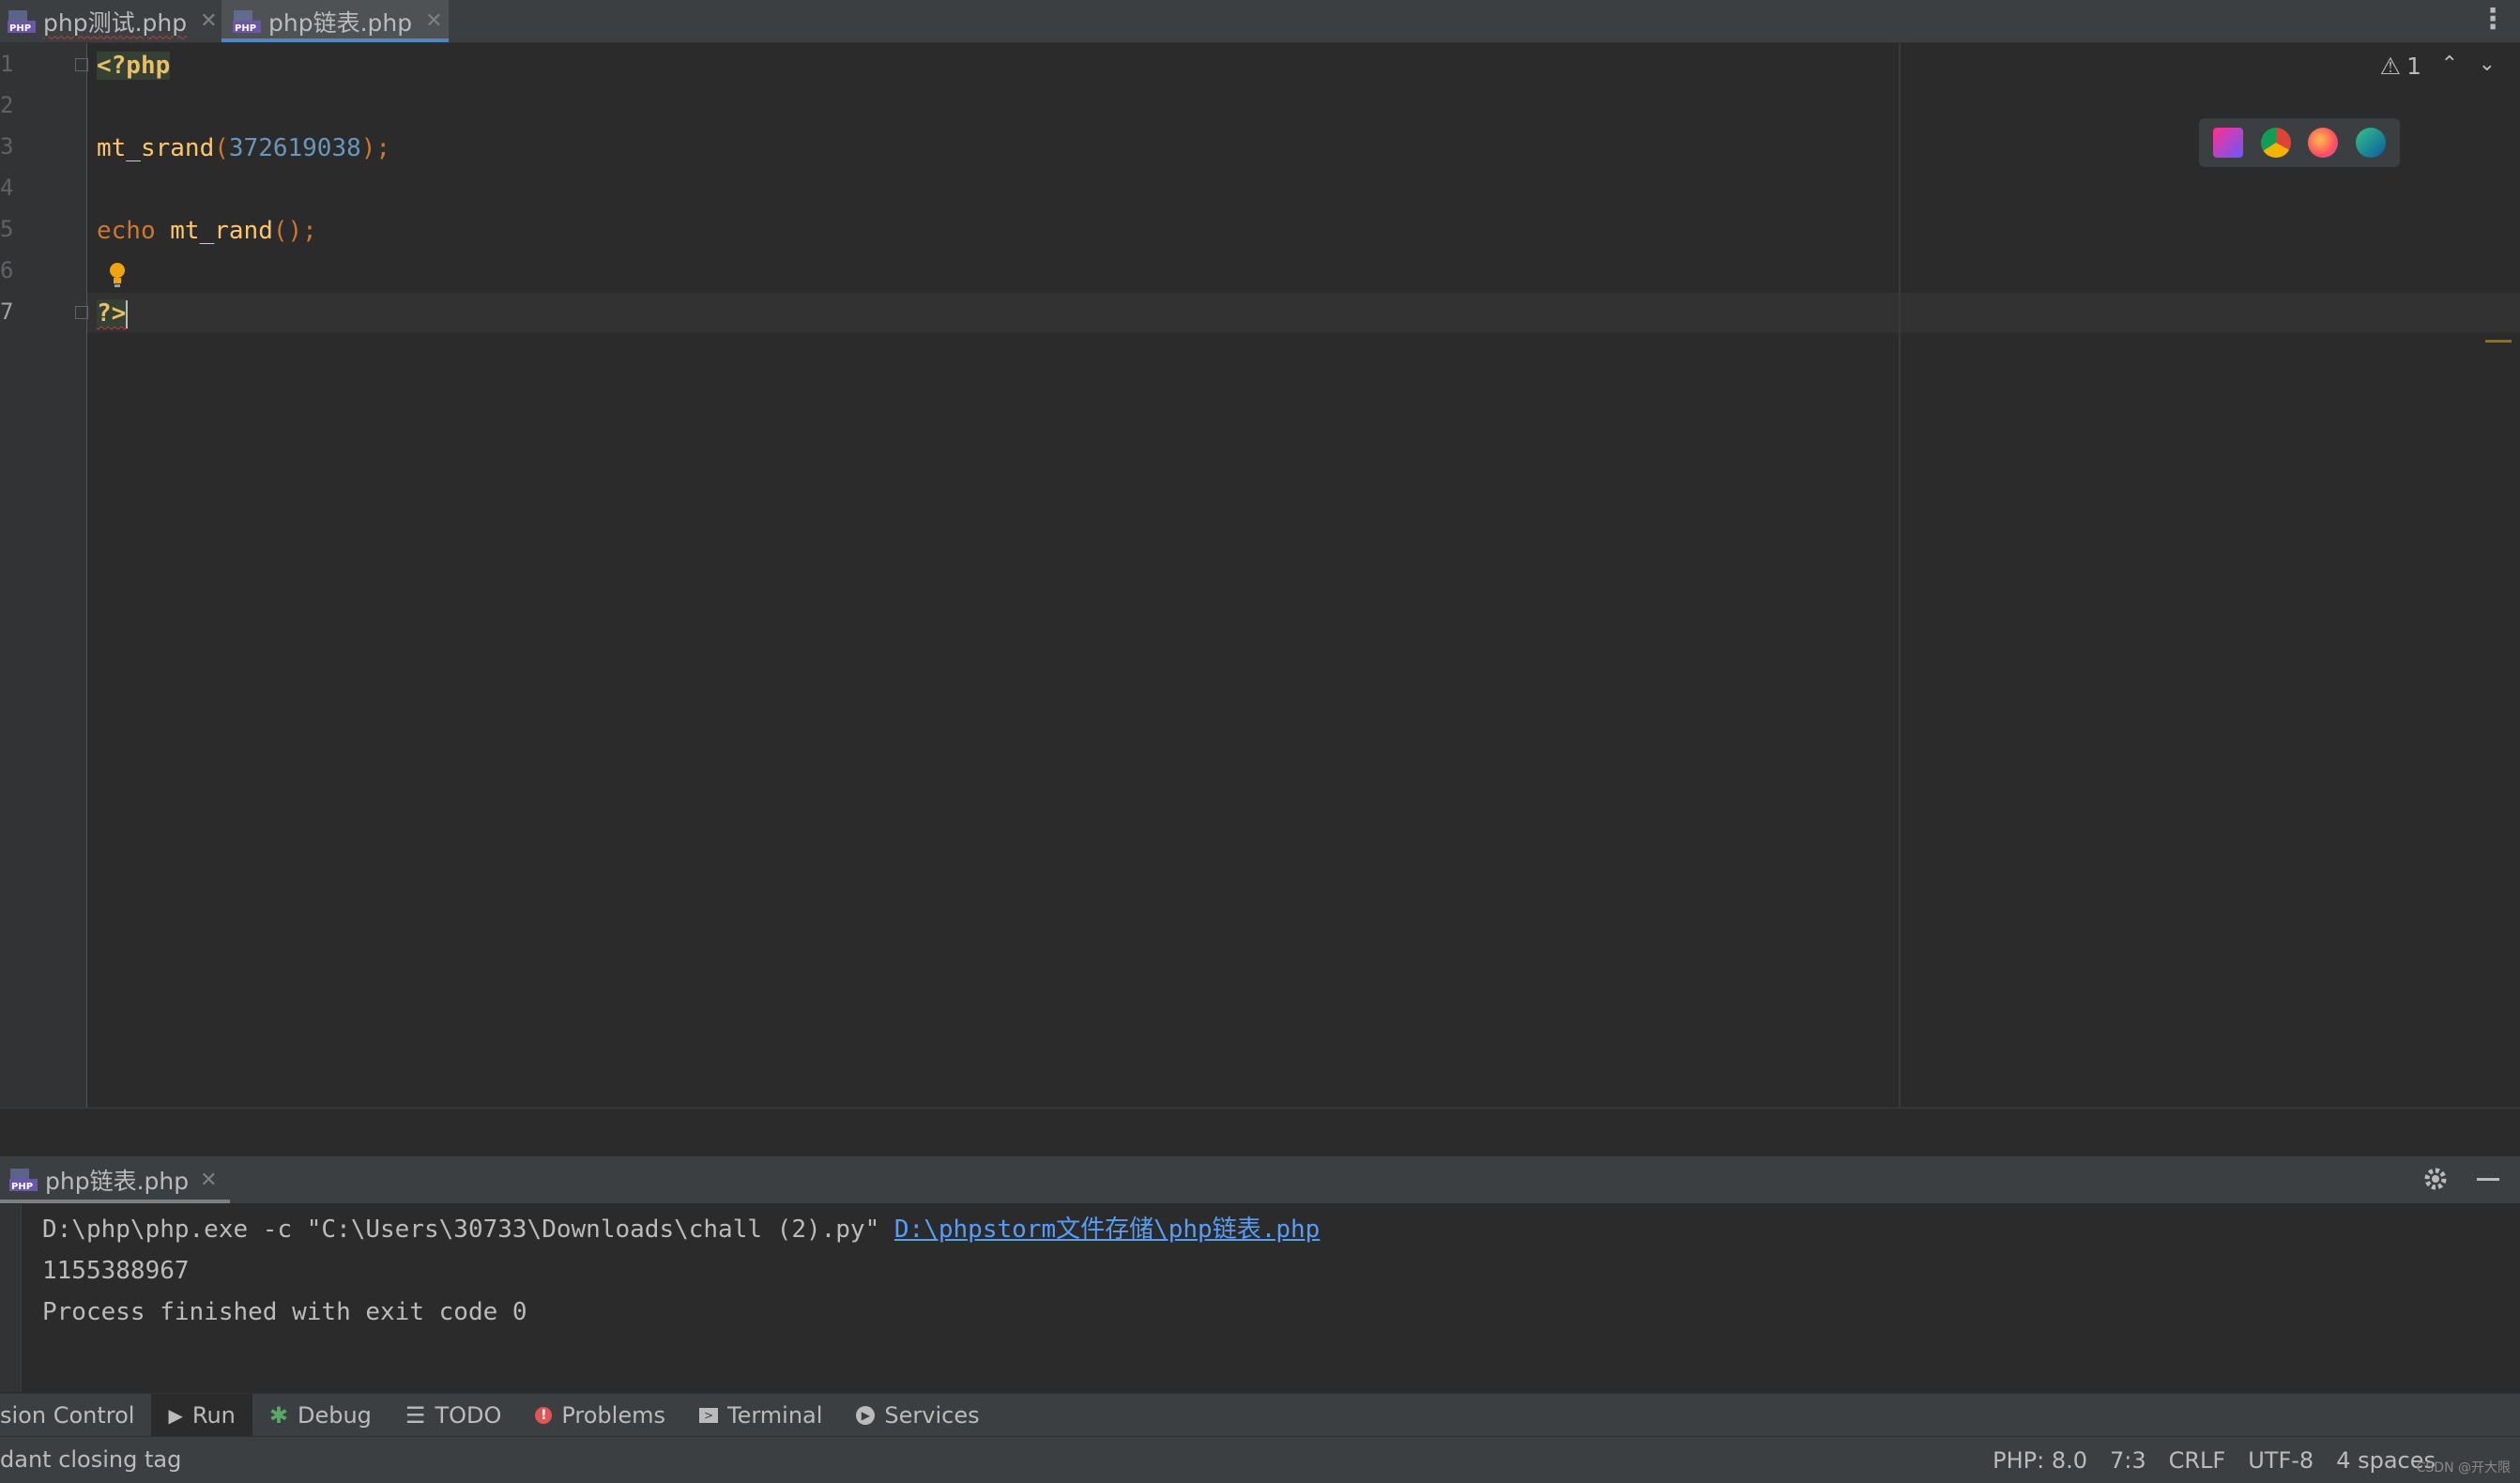  What do you see at coordinates (2197, 1461) in the screenshot?
I see `line-separator-widget: CRLF` at bounding box center [2197, 1461].